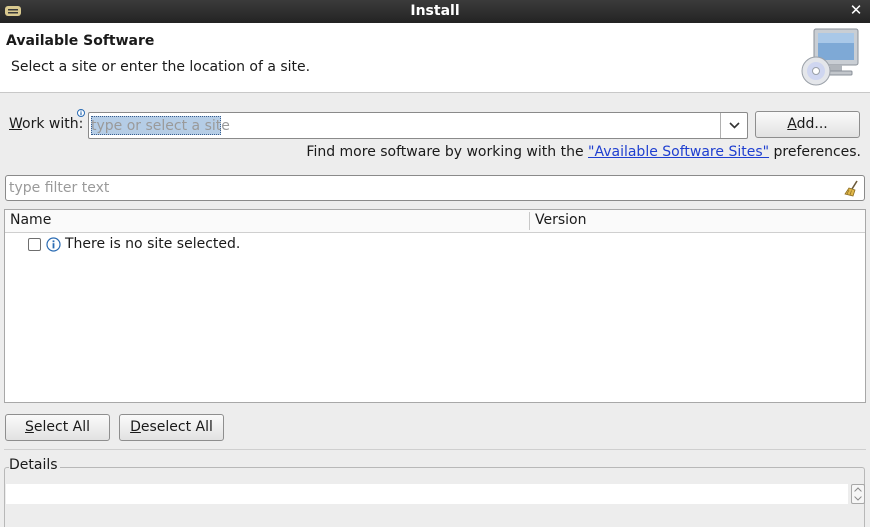 Image resolution: width=870 pixels, height=527 pixels. I want to click on details-scrollbar, so click(858, 494).